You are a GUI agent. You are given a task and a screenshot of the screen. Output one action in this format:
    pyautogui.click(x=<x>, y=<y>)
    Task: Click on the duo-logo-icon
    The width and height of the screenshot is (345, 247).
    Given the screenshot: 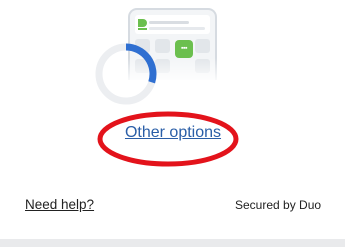 What is the action you would take?
    pyautogui.click(x=142, y=24)
    